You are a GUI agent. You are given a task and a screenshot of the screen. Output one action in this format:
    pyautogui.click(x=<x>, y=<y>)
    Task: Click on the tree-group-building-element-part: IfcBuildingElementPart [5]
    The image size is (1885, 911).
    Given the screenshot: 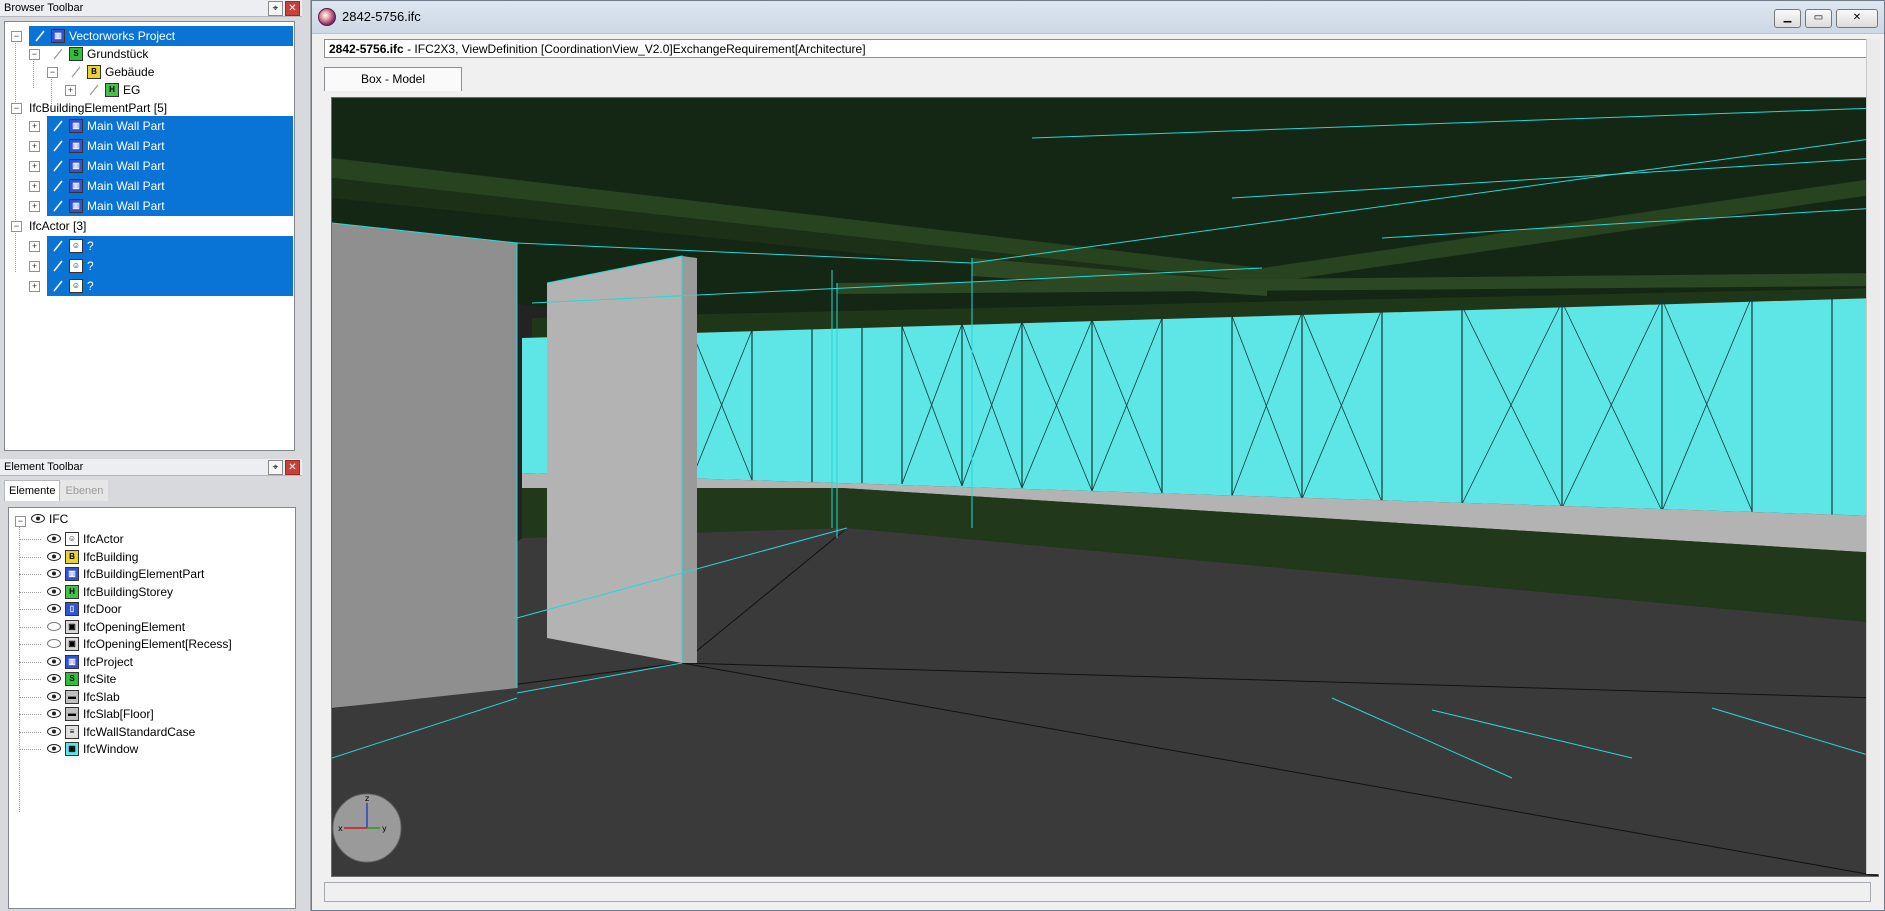 What is the action you would take?
    pyautogui.click(x=127, y=108)
    